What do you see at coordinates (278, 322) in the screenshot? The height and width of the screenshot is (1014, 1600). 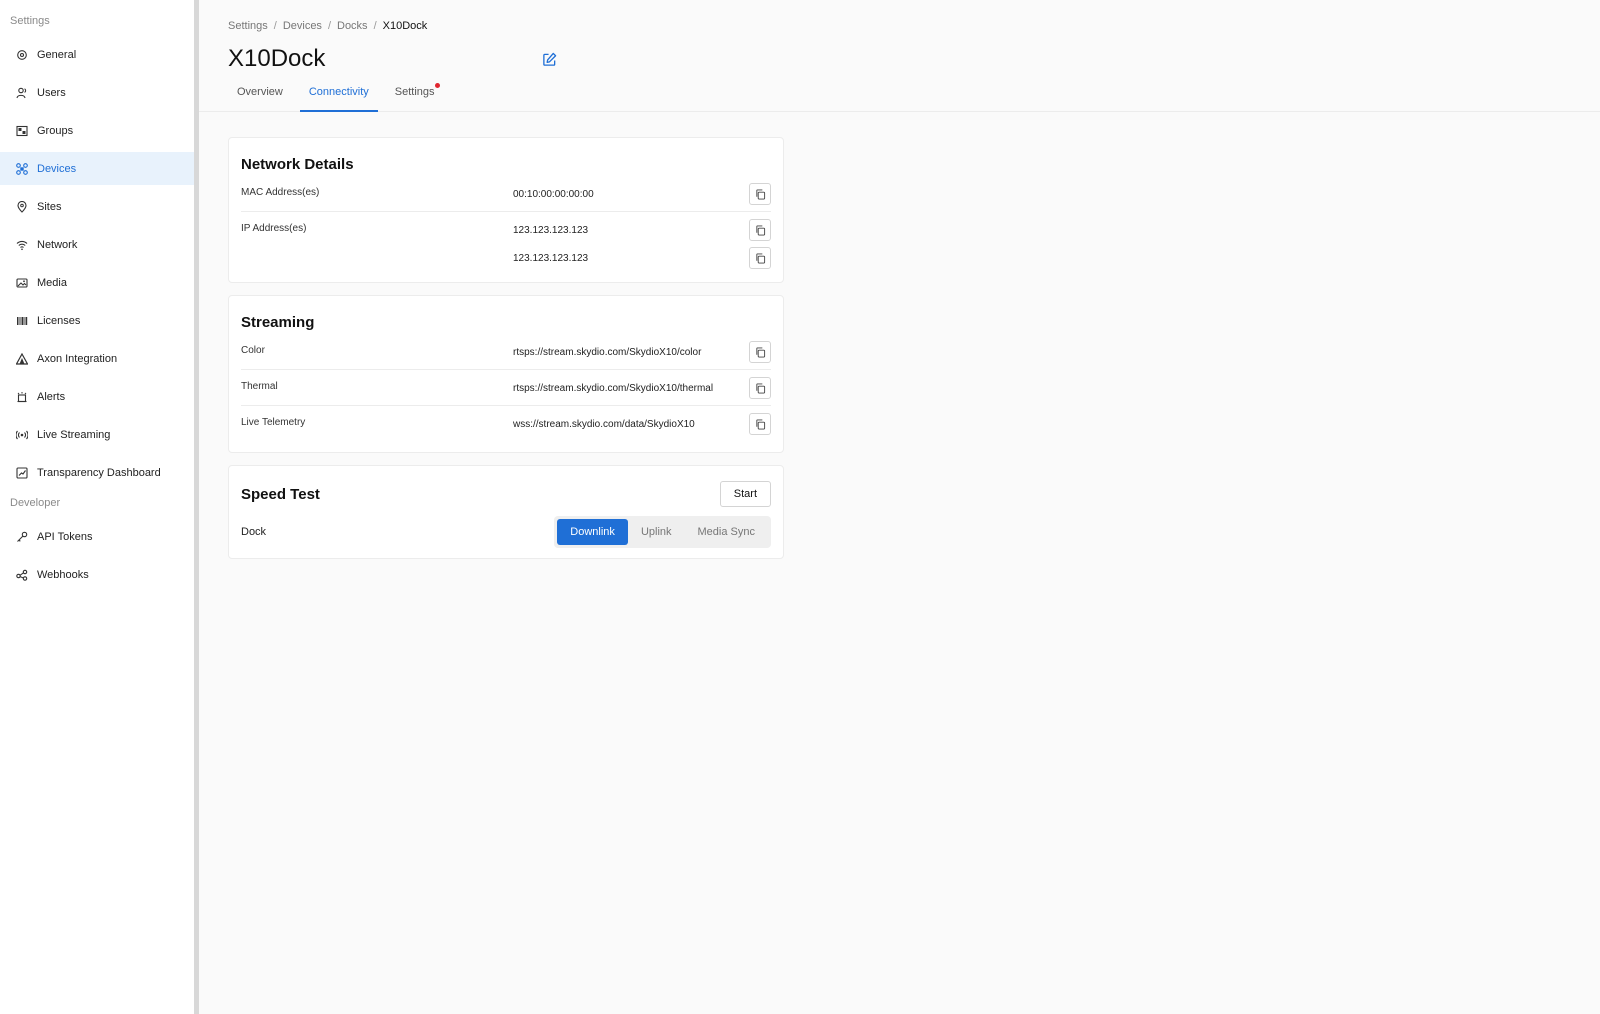 I see `streaming-title: Streaming` at bounding box center [278, 322].